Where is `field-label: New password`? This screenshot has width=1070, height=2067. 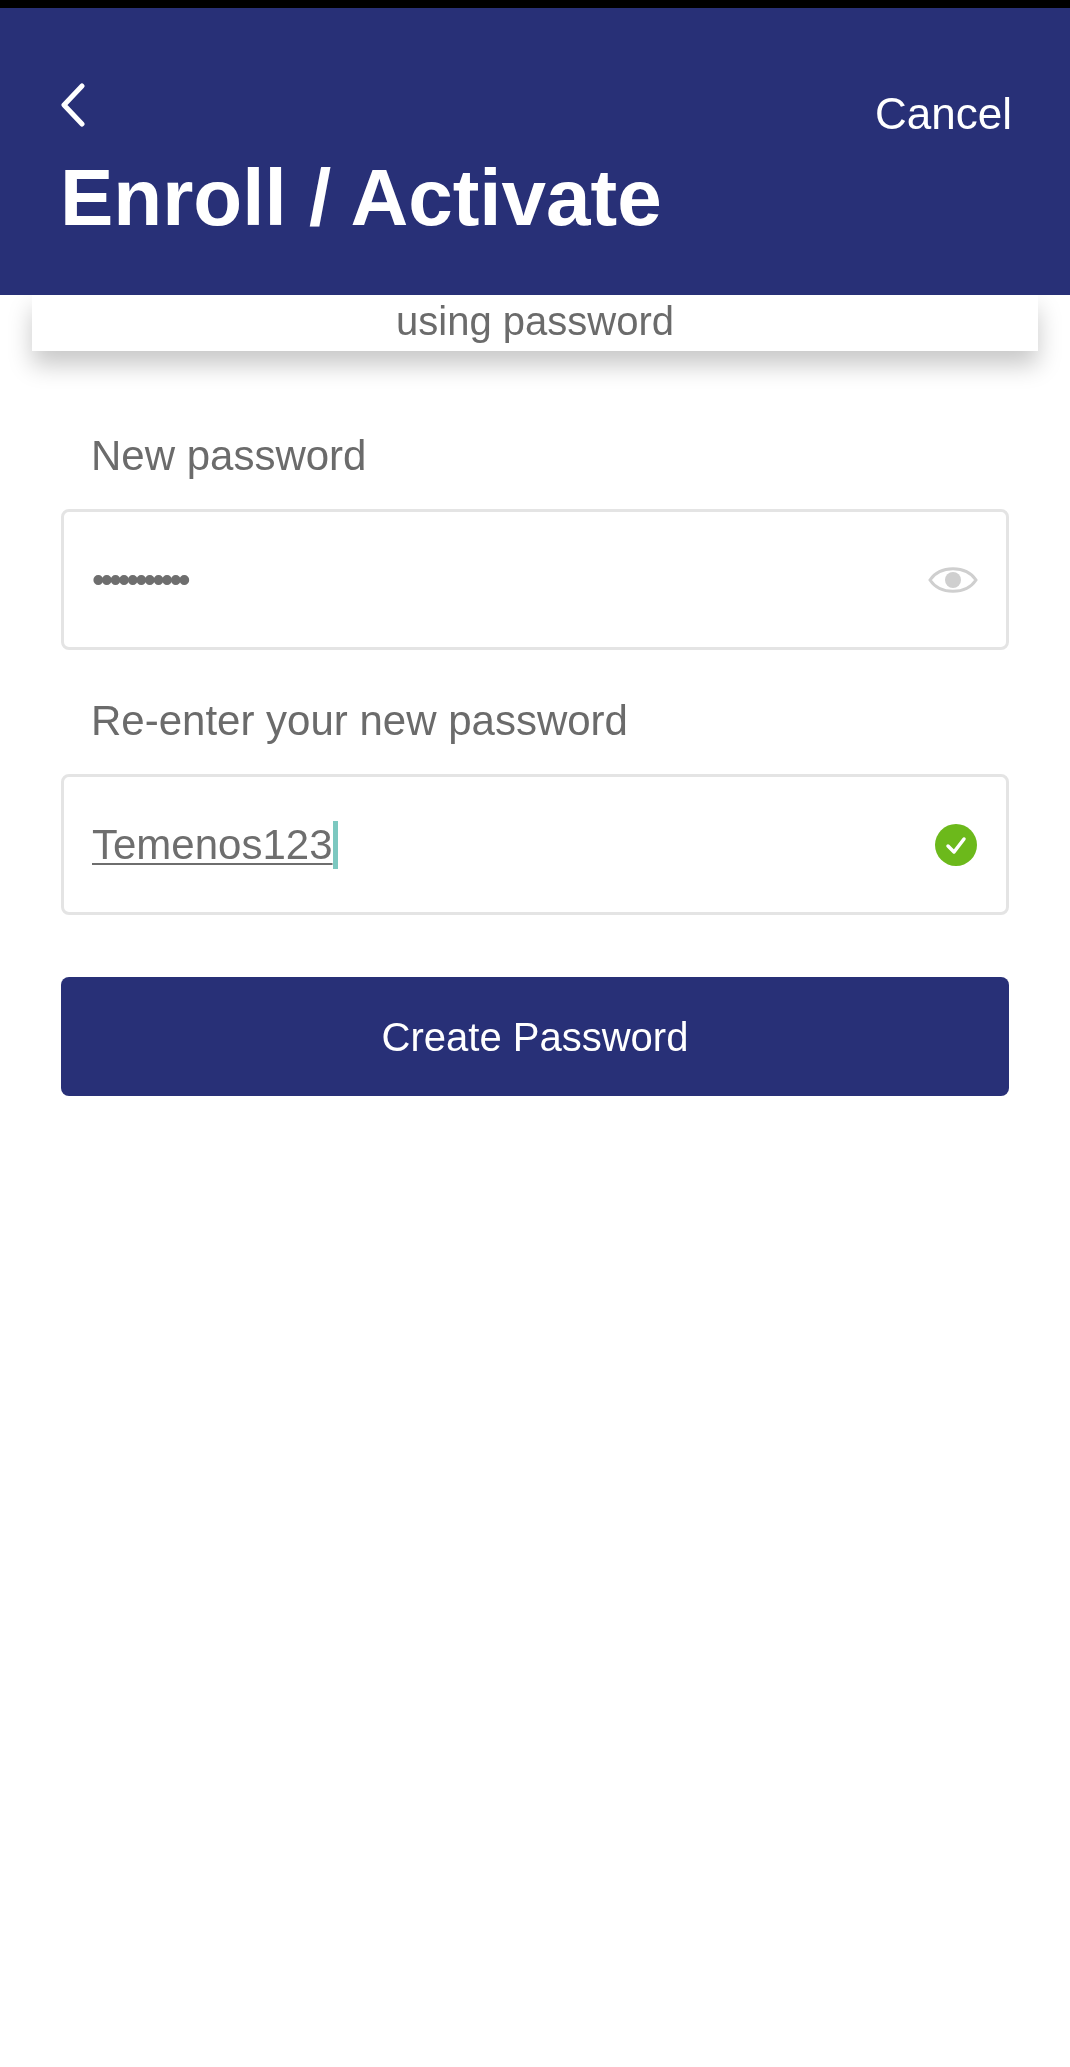
field-label: New password is located at coordinates (229, 456).